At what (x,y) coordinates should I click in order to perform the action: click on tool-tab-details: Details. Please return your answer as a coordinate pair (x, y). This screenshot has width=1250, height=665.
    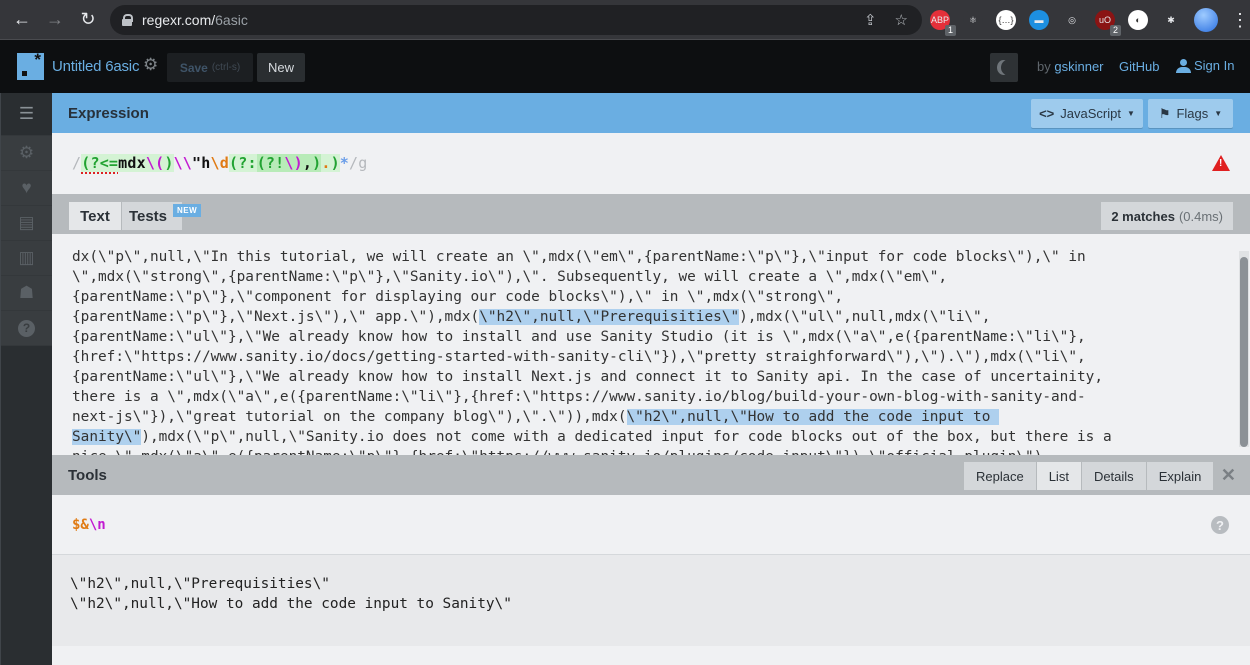
    Looking at the image, I should click on (1113, 476).